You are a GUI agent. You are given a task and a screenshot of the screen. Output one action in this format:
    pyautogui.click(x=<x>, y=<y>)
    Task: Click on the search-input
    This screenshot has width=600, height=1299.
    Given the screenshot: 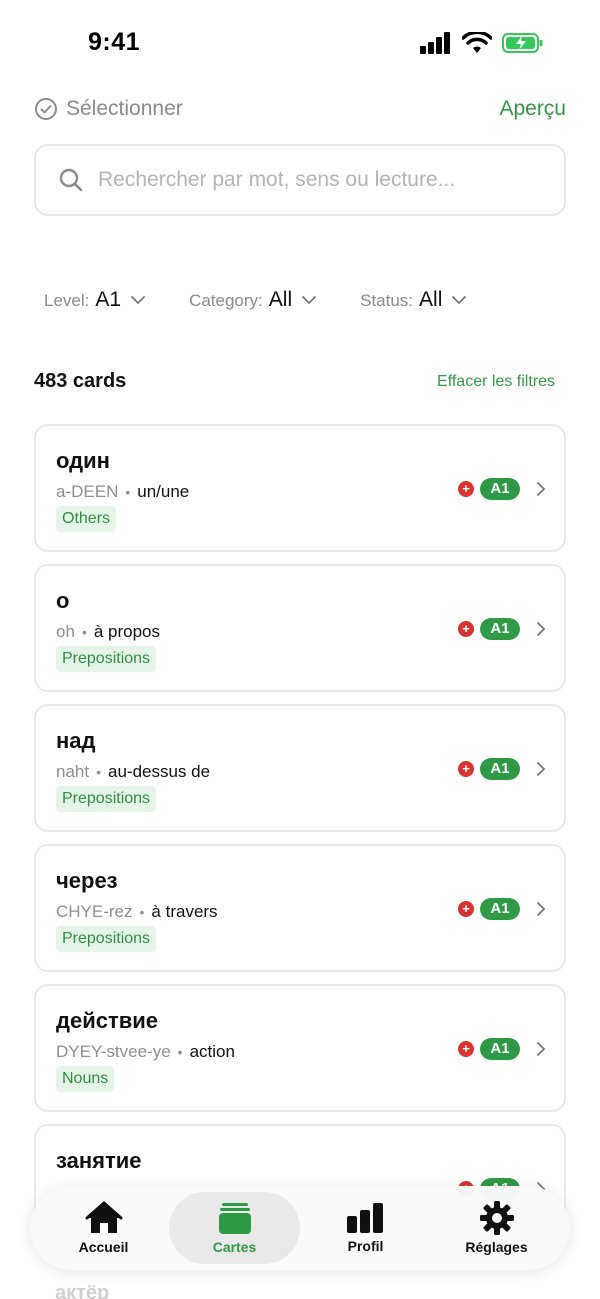 What is the action you would take?
    pyautogui.click(x=308, y=180)
    